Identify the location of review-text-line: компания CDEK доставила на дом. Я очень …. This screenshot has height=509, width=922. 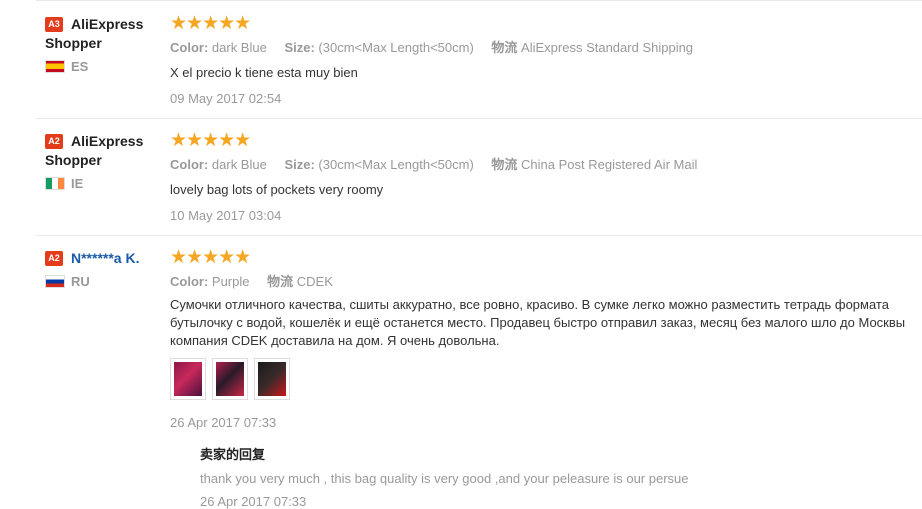
(335, 340).